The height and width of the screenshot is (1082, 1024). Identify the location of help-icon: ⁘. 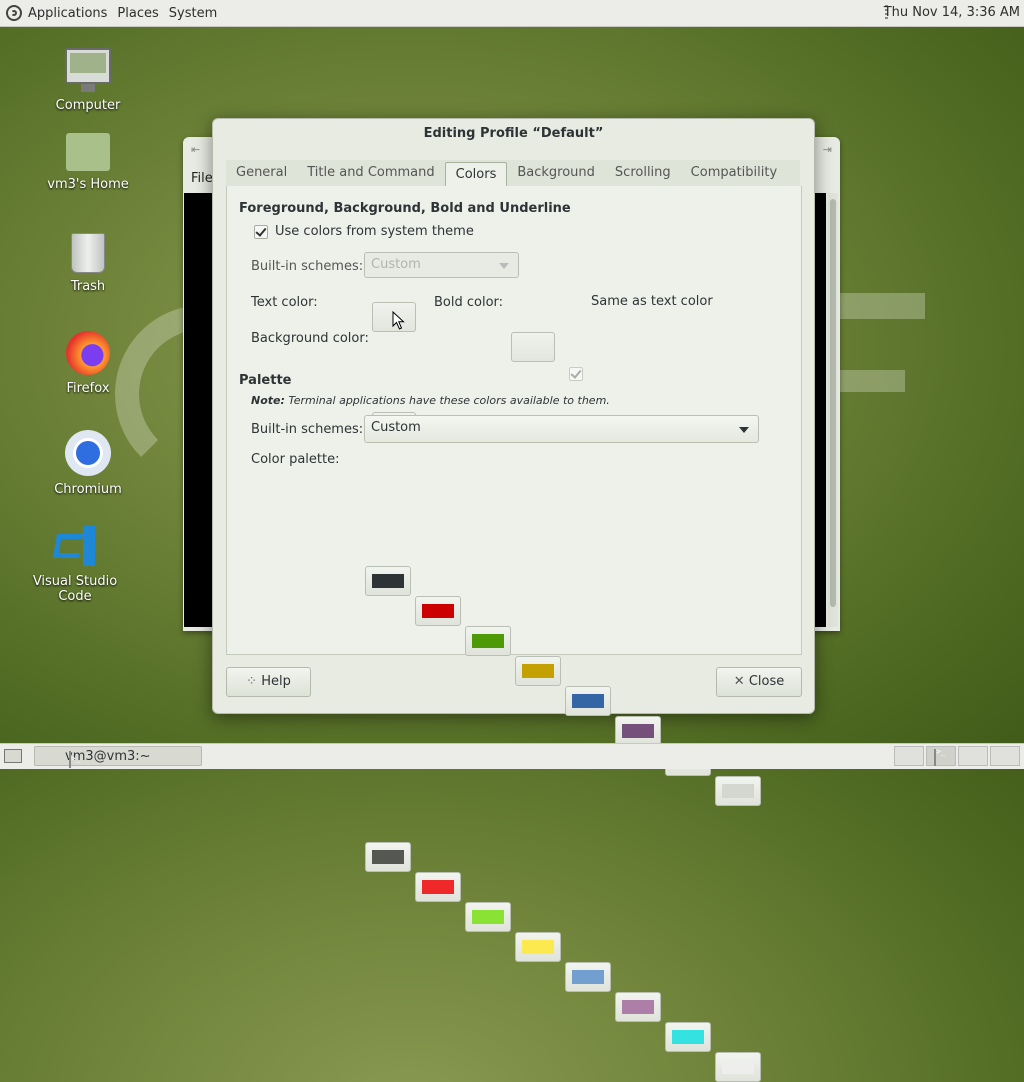
(252, 681).